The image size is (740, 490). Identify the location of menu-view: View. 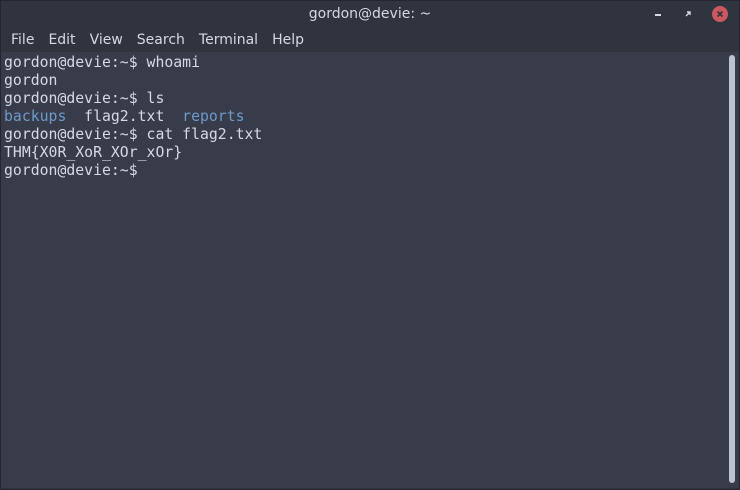
(106, 40).